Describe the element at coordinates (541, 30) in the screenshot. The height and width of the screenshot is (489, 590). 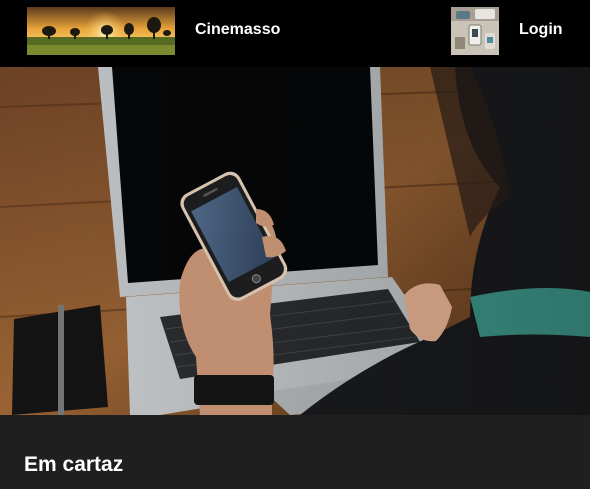
I see `login-link: Login` at that location.